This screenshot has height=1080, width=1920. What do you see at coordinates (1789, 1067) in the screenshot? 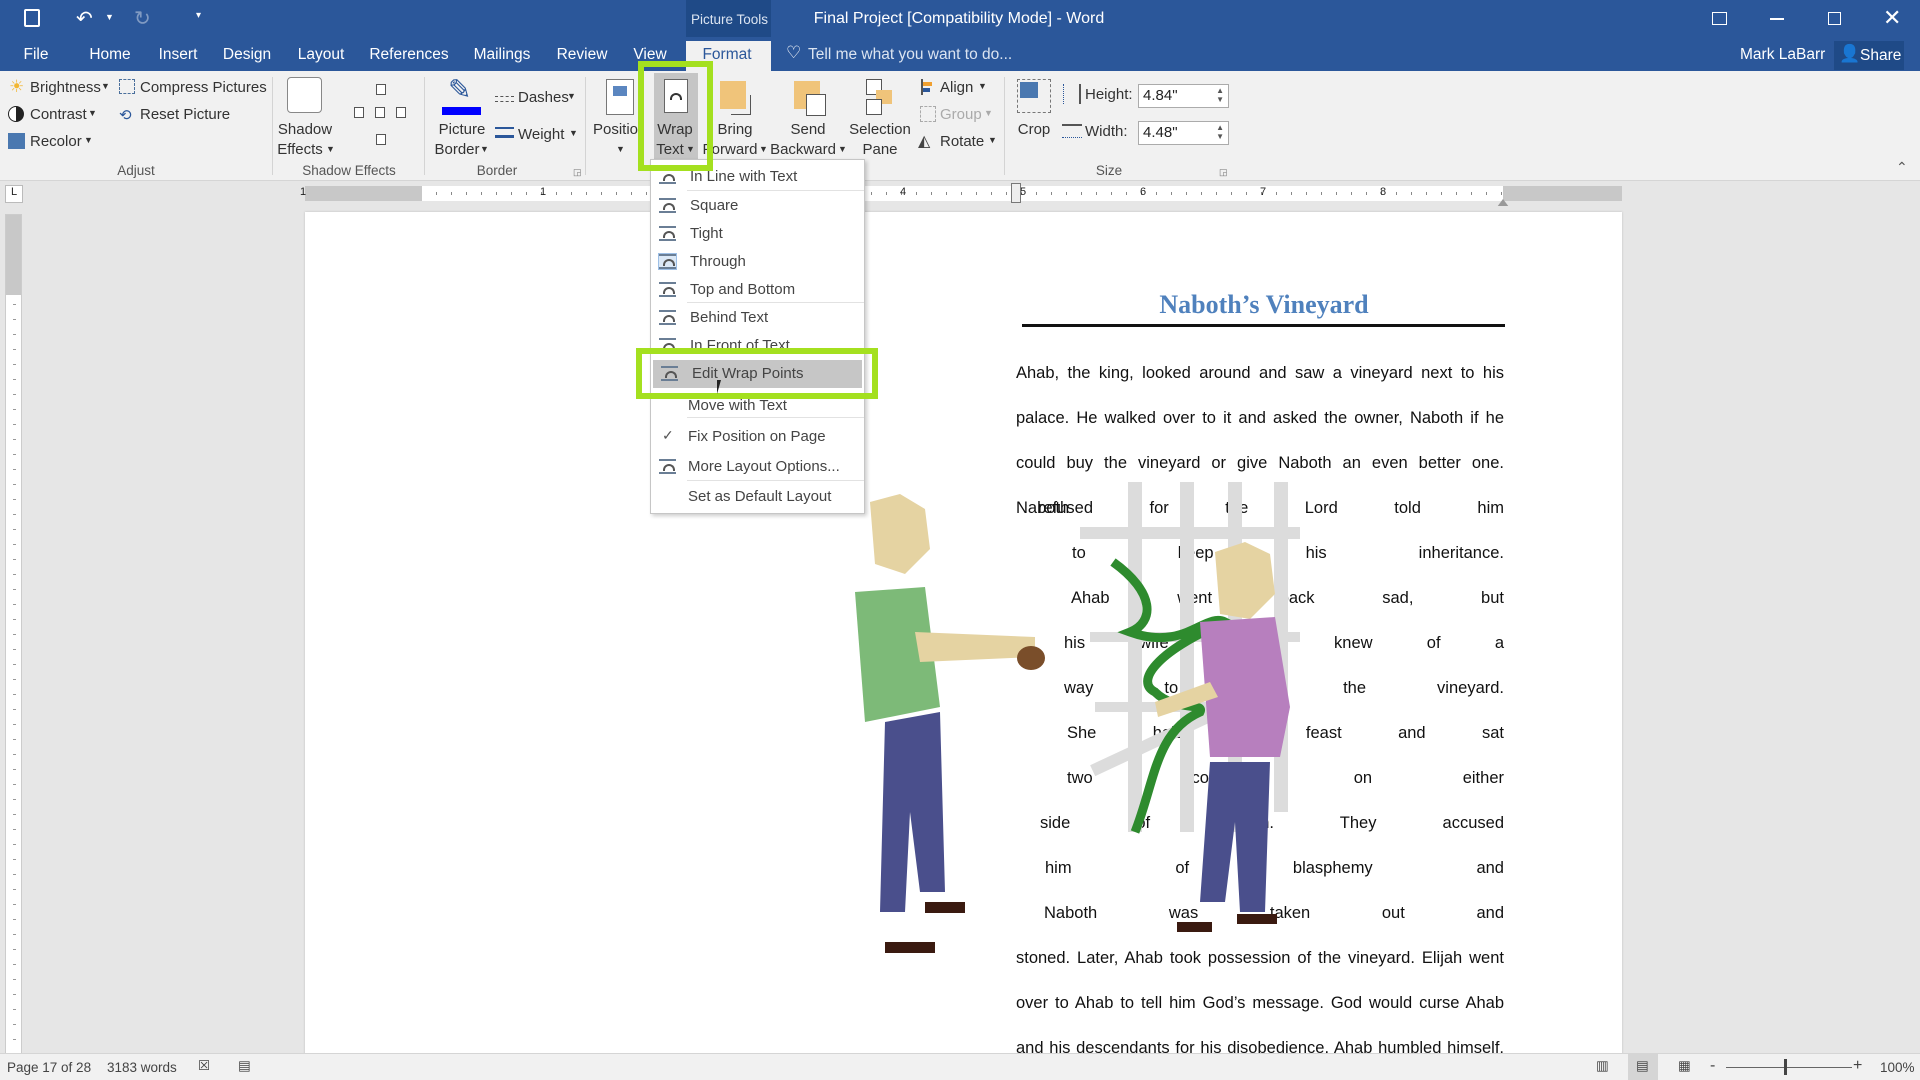
I see `zoom-slider` at bounding box center [1789, 1067].